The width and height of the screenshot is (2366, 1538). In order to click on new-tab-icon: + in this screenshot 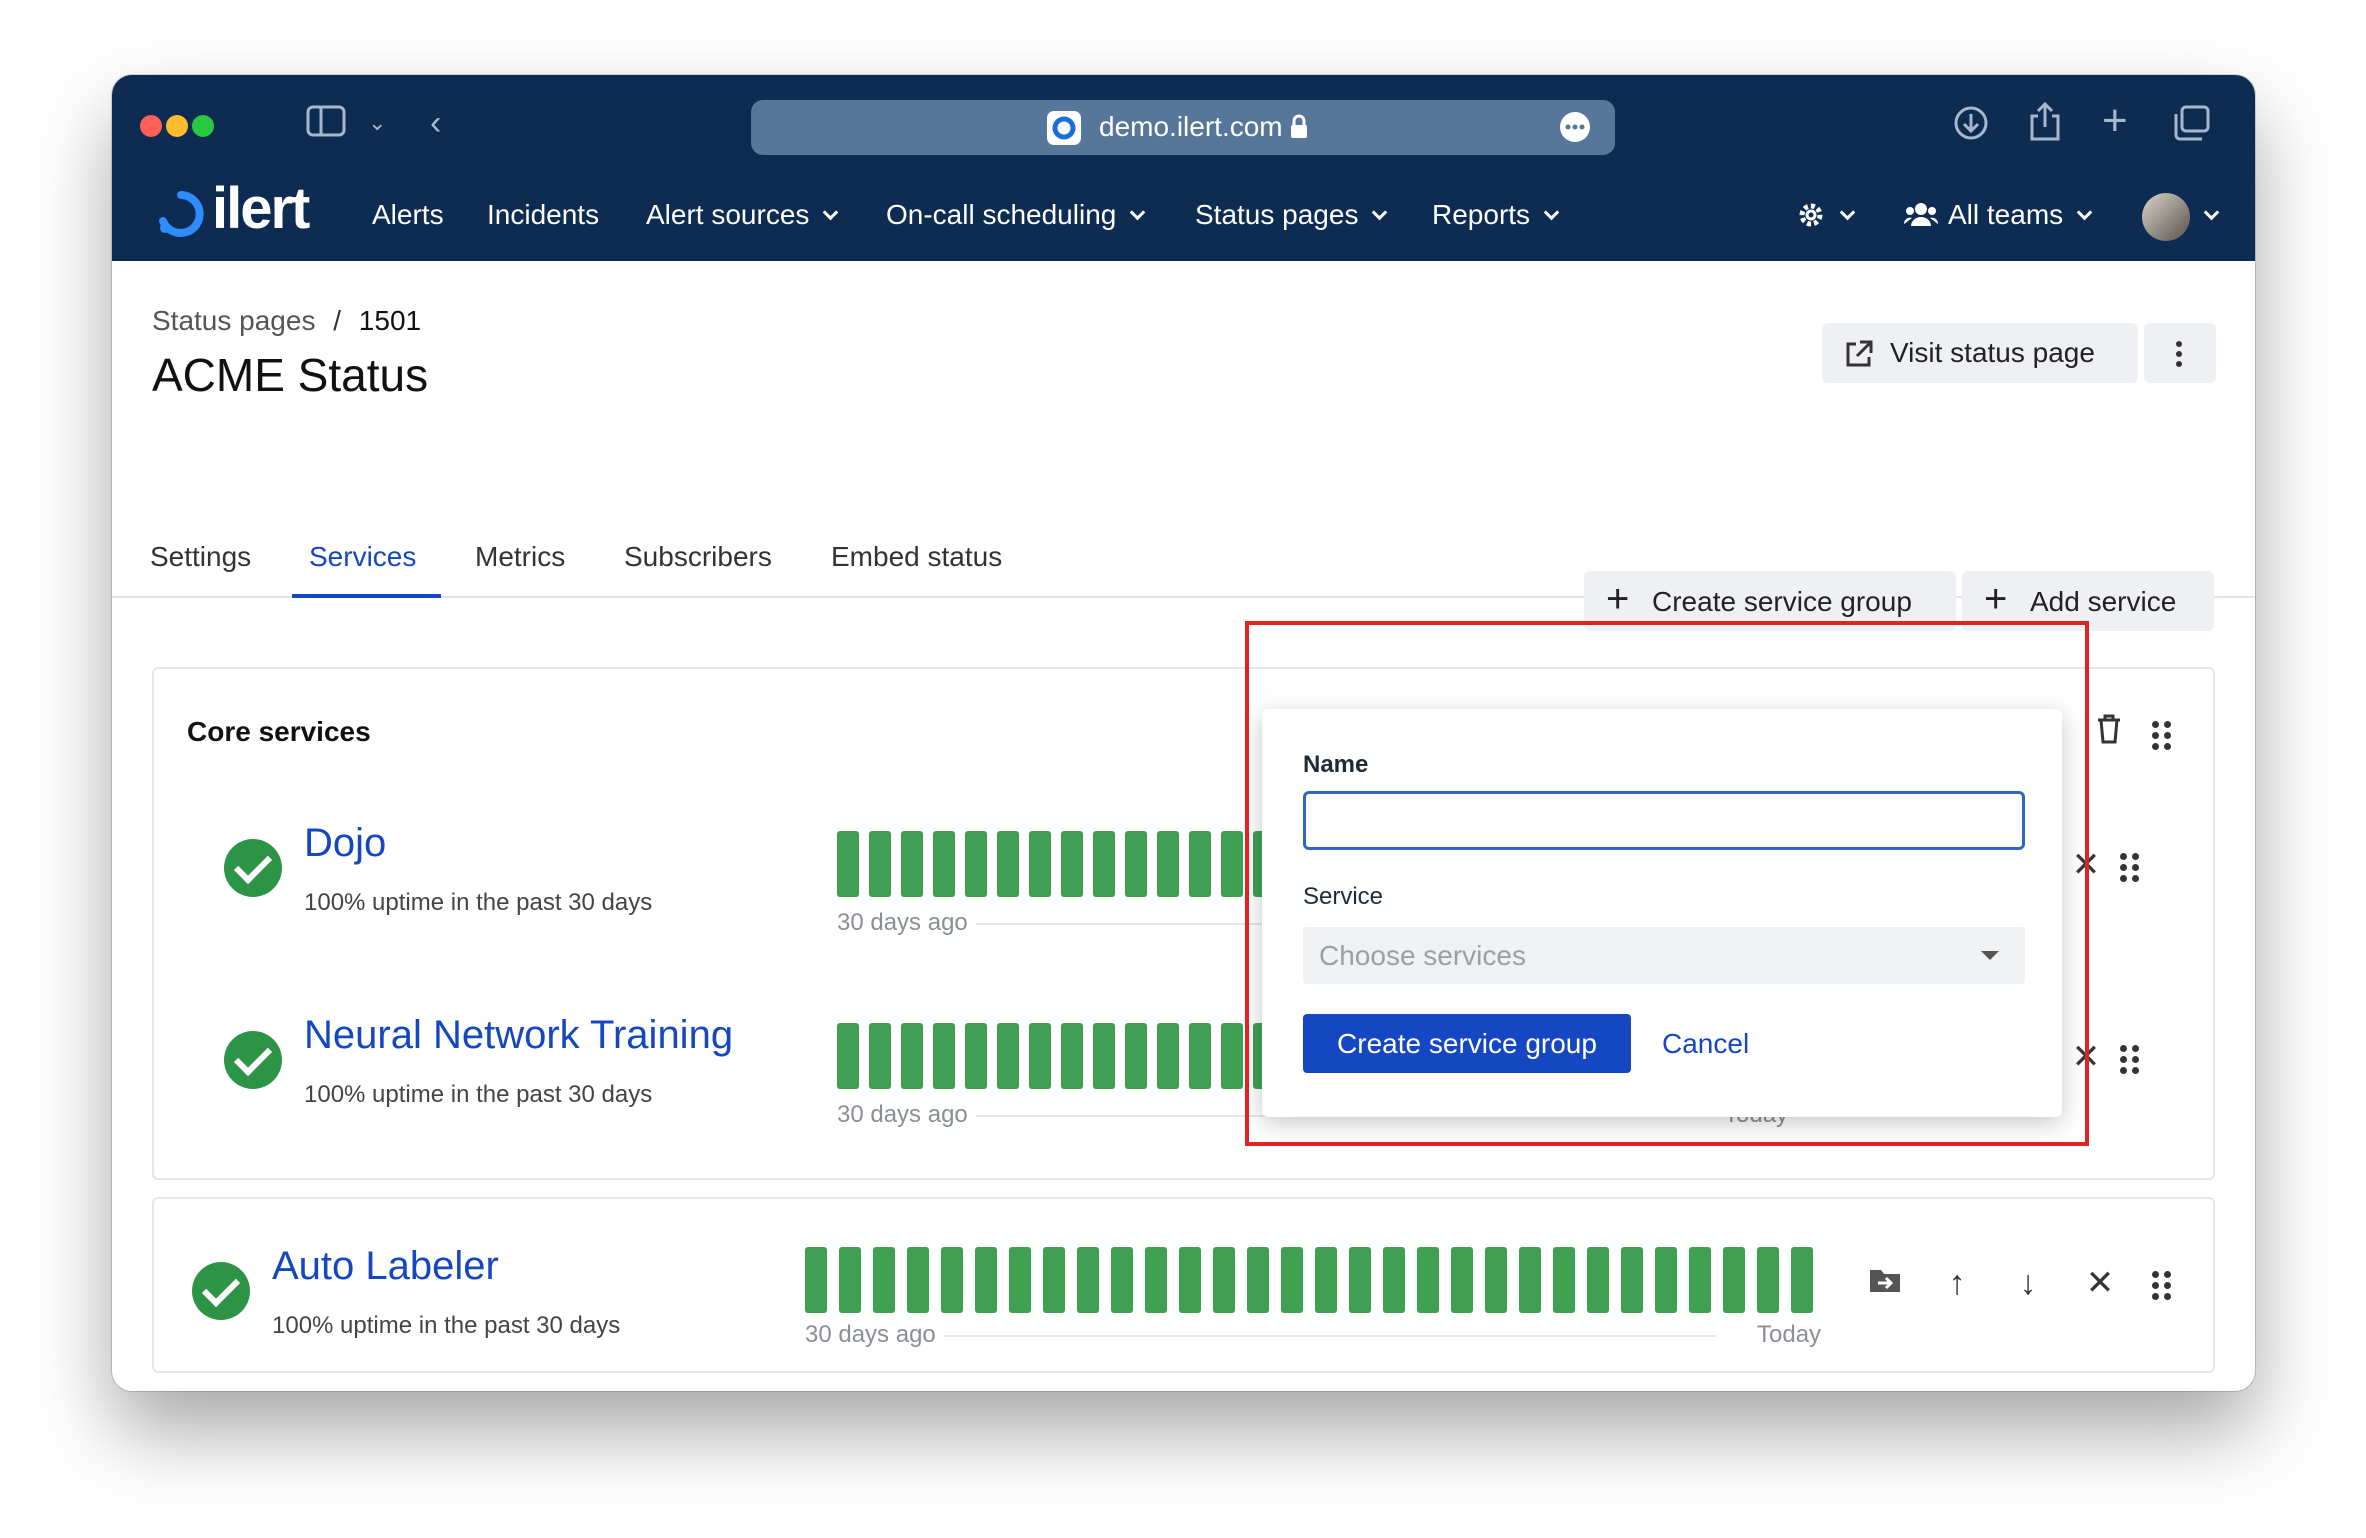, I will do `click(2115, 121)`.